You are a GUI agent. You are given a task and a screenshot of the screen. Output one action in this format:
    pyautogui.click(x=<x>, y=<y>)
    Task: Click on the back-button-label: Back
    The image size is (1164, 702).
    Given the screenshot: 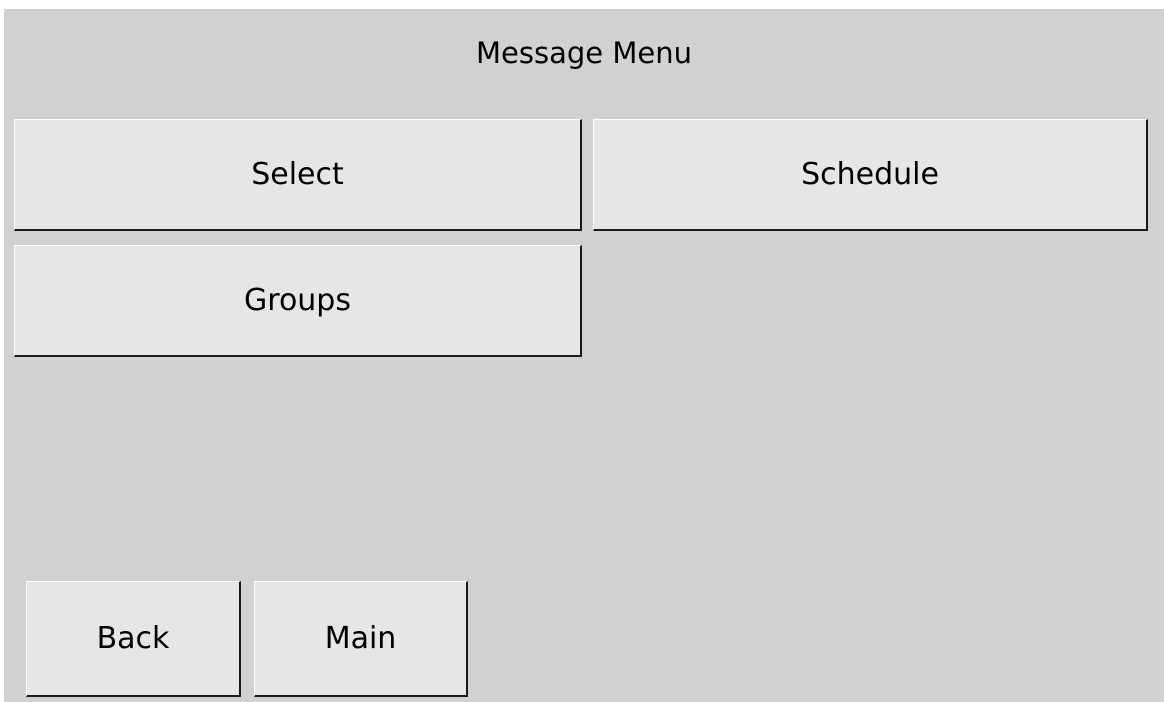 What is the action you would take?
    pyautogui.click(x=133, y=638)
    